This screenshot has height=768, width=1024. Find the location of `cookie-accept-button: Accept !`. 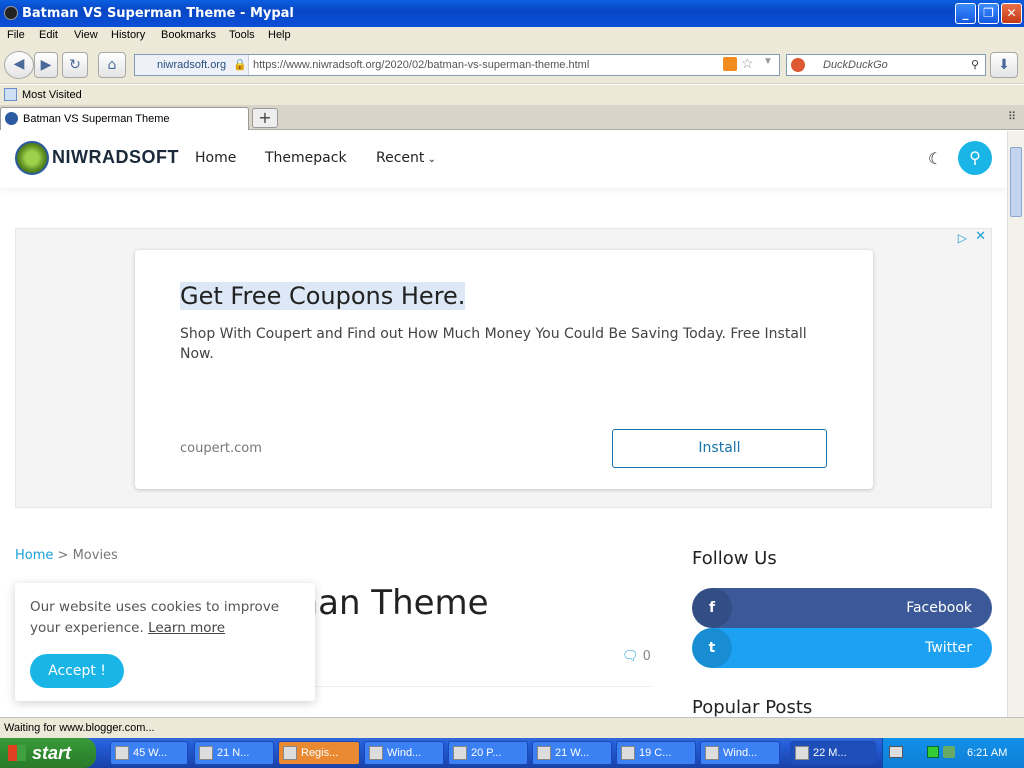

cookie-accept-button: Accept ! is located at coordinates (77, 671).